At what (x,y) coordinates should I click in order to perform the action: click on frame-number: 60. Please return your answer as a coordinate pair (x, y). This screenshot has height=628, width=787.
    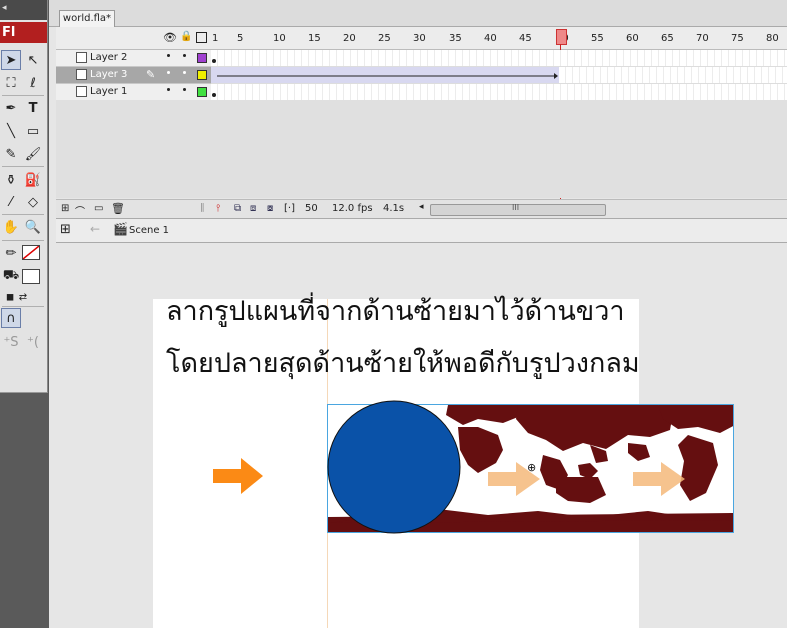
    Looking at the image, I should click on (632, 38).